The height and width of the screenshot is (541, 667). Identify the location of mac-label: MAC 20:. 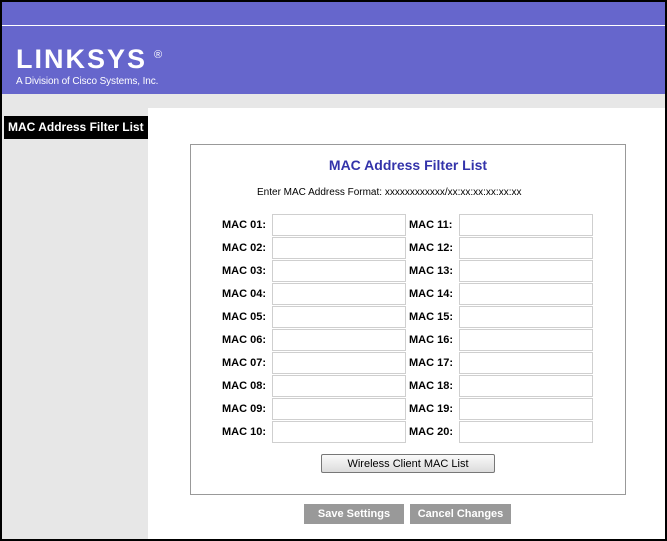
(431, 432).